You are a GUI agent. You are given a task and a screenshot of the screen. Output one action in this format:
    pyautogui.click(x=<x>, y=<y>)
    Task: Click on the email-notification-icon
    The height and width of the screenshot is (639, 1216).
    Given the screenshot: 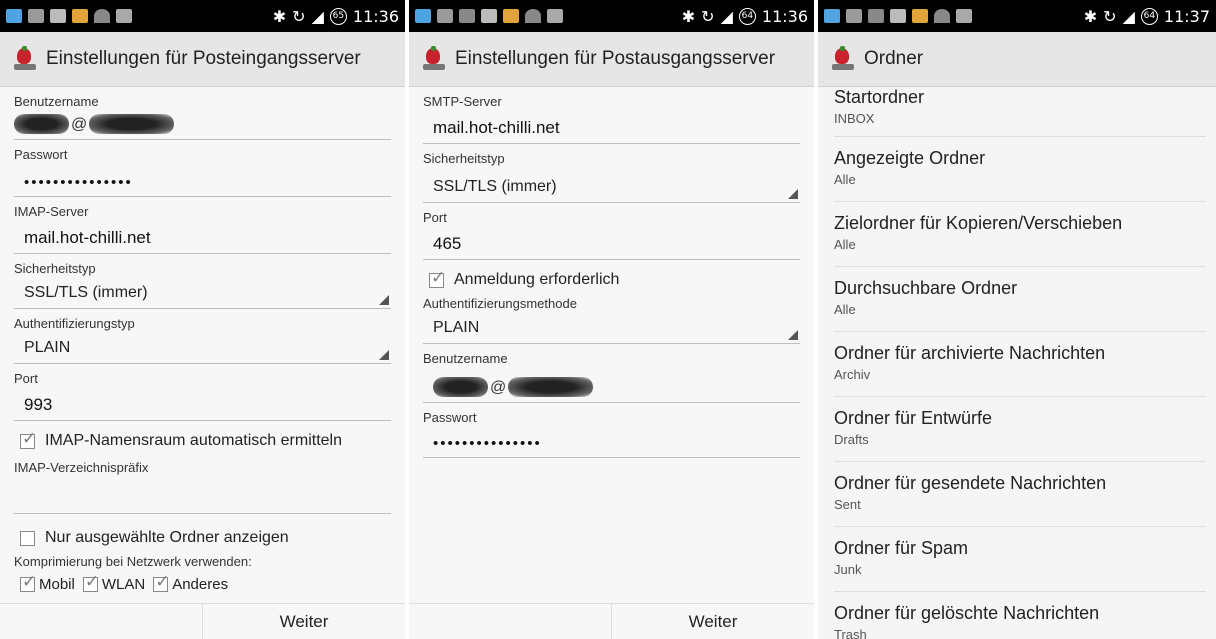 What is the action you would take?
    pyautogui.click(x=511, y=16)
    